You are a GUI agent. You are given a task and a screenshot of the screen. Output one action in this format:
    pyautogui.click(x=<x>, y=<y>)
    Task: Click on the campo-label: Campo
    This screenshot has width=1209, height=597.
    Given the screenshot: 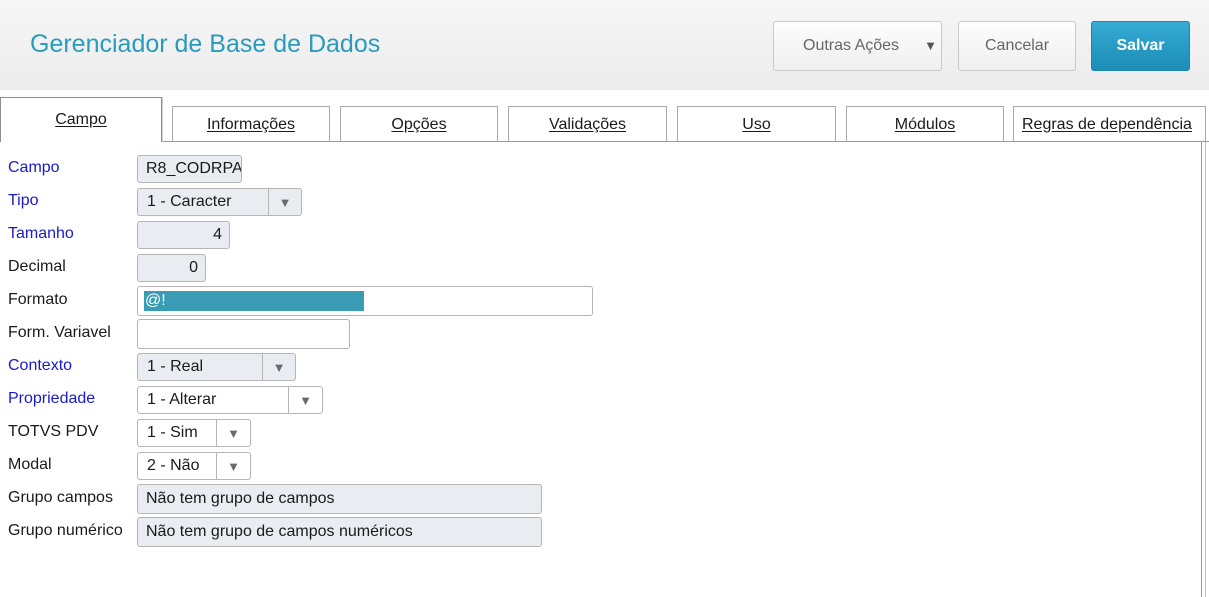 What is the action you would take?
    pyautogui.click(x=34, y=167)
    